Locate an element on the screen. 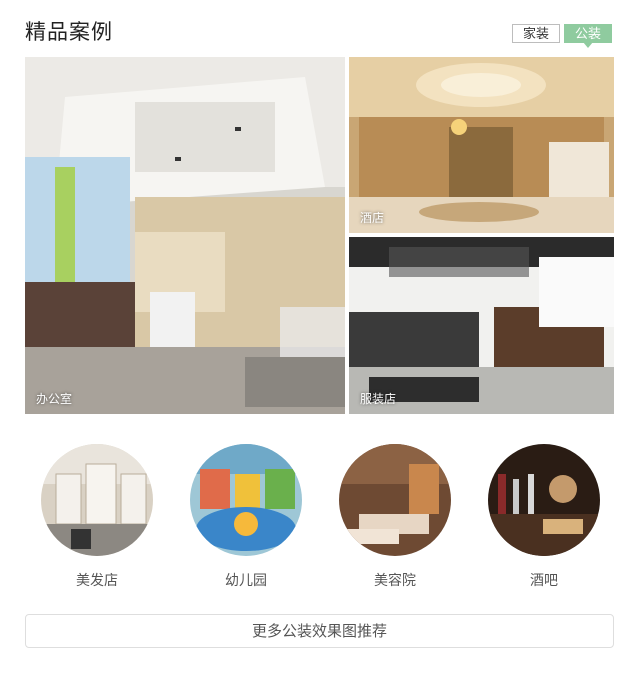 The height and width of the screenshot is (678, 640). office-caption: 办公室 is located at coordinates (54, 399).